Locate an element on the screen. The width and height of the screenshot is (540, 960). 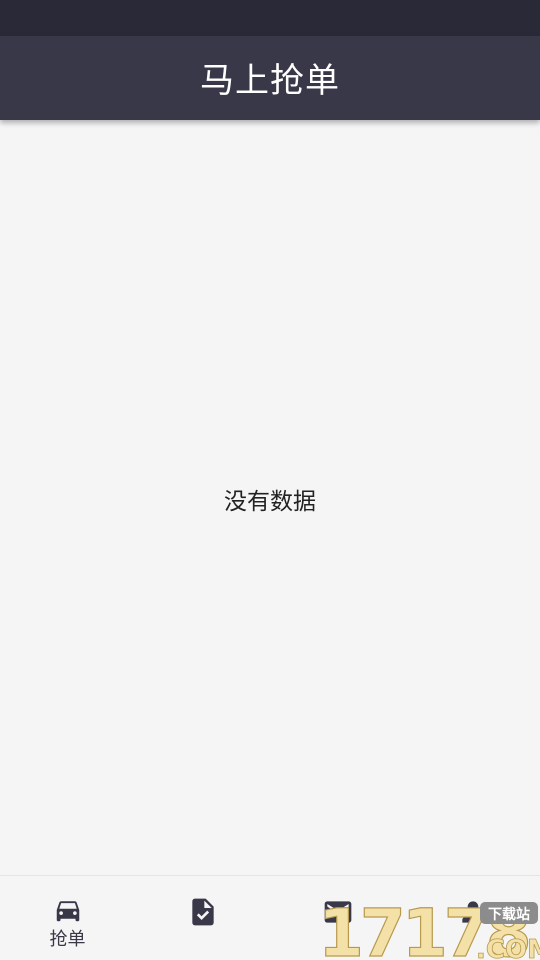
car-icon is located at coordinates (67, 911).